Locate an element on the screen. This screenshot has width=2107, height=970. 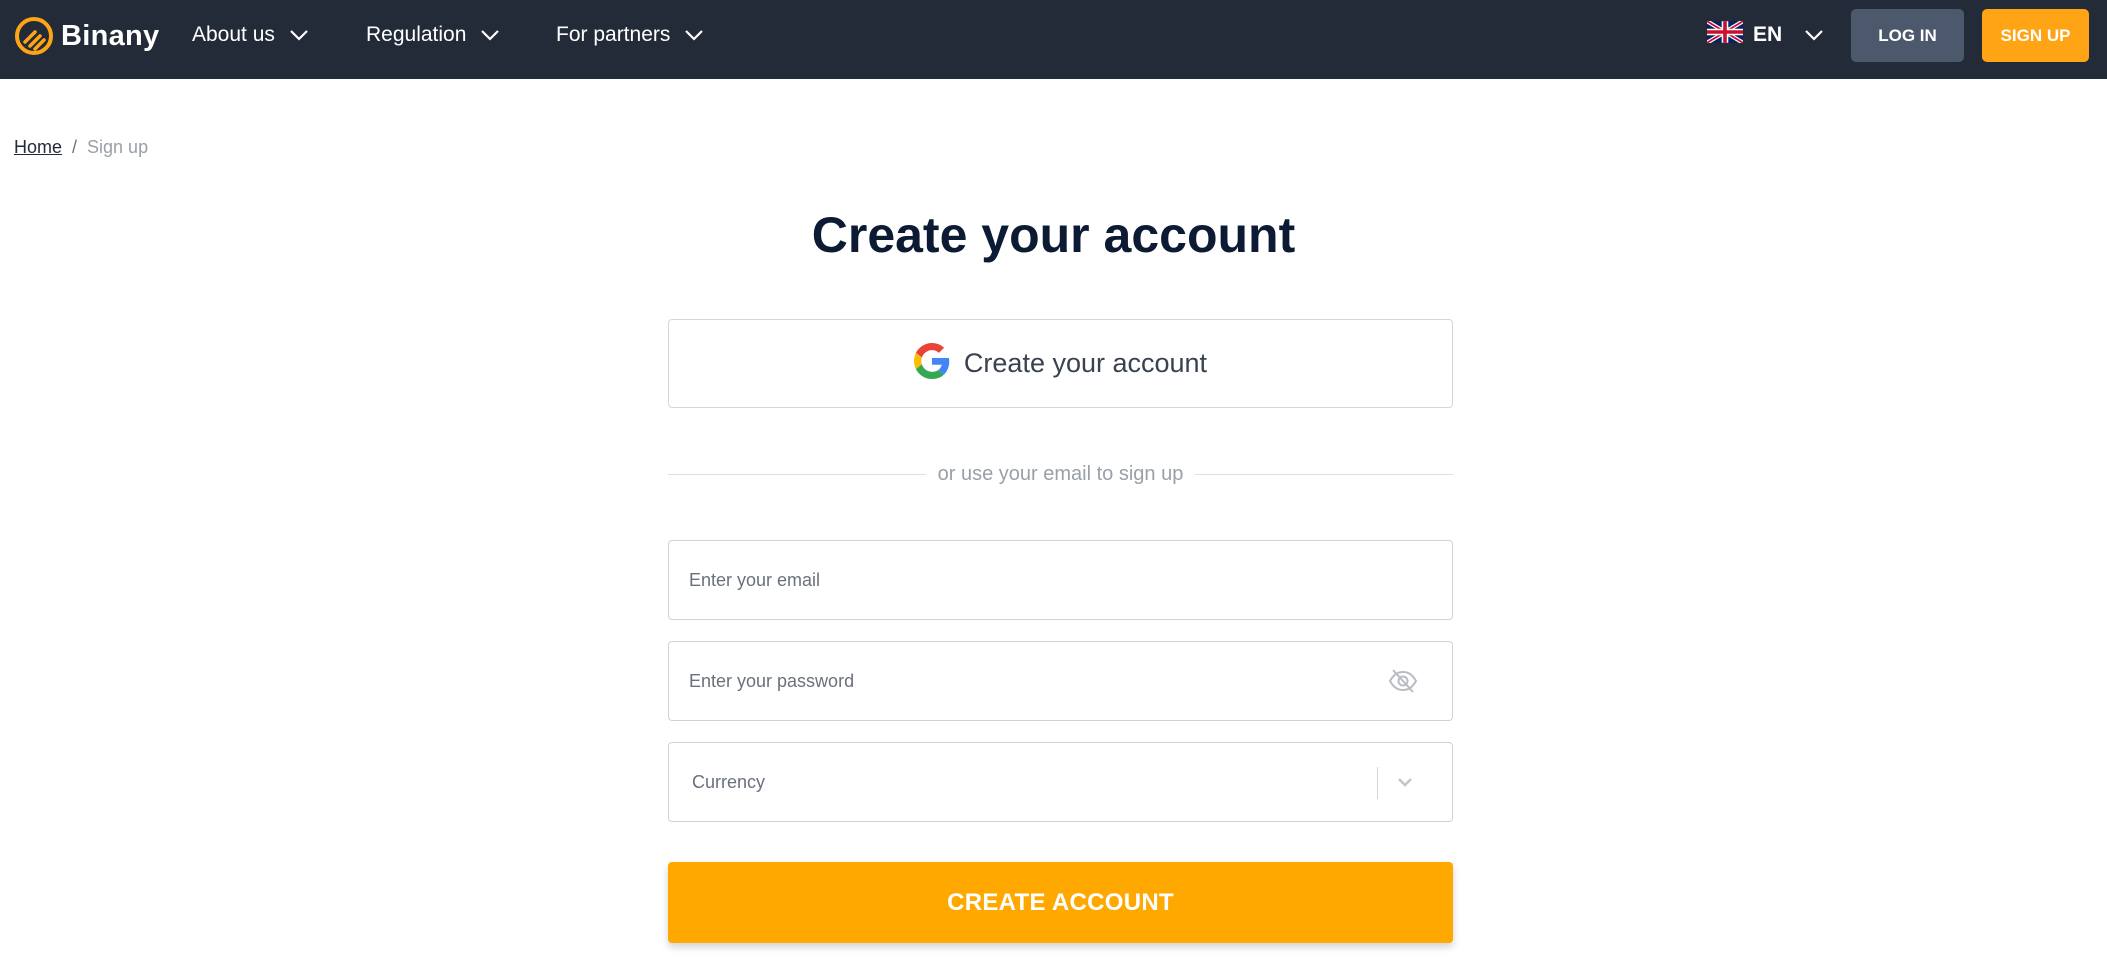
language-code: EN is located at coordinates (1768, 34).